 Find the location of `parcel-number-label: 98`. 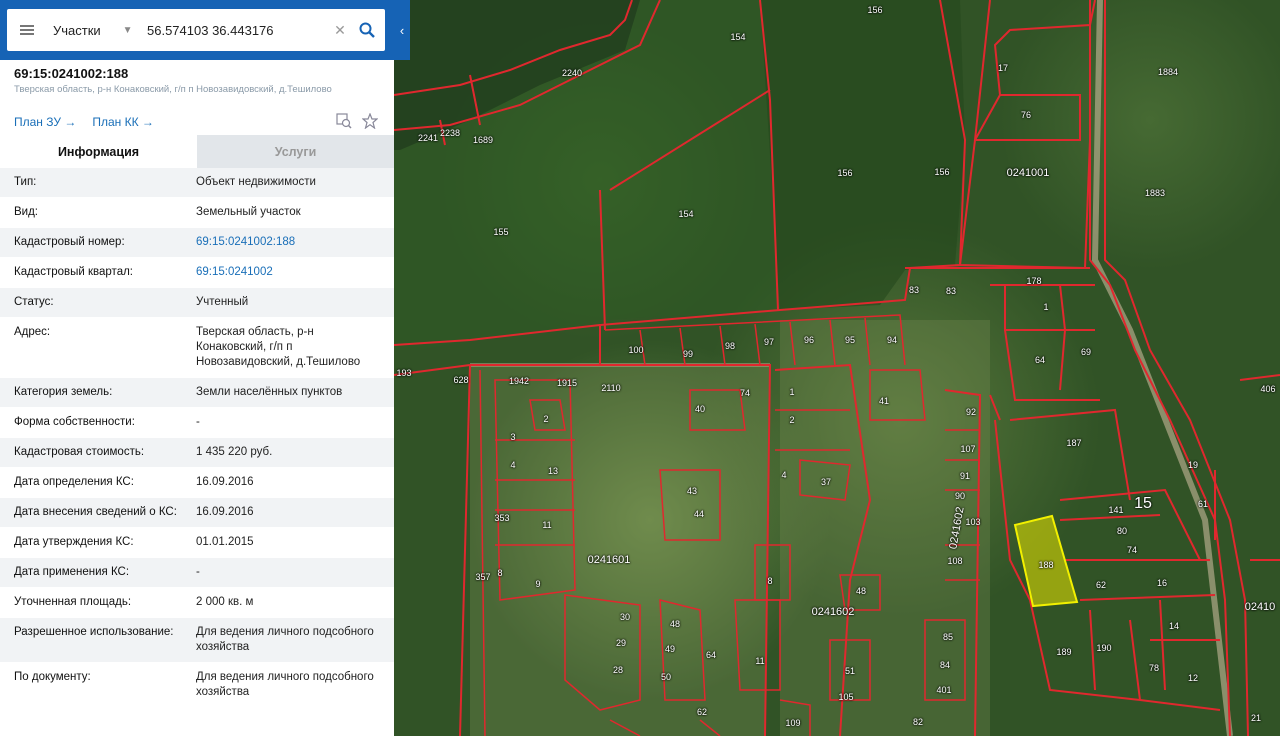

parcel-number-label: 98 is located at coordinates (730, 346).